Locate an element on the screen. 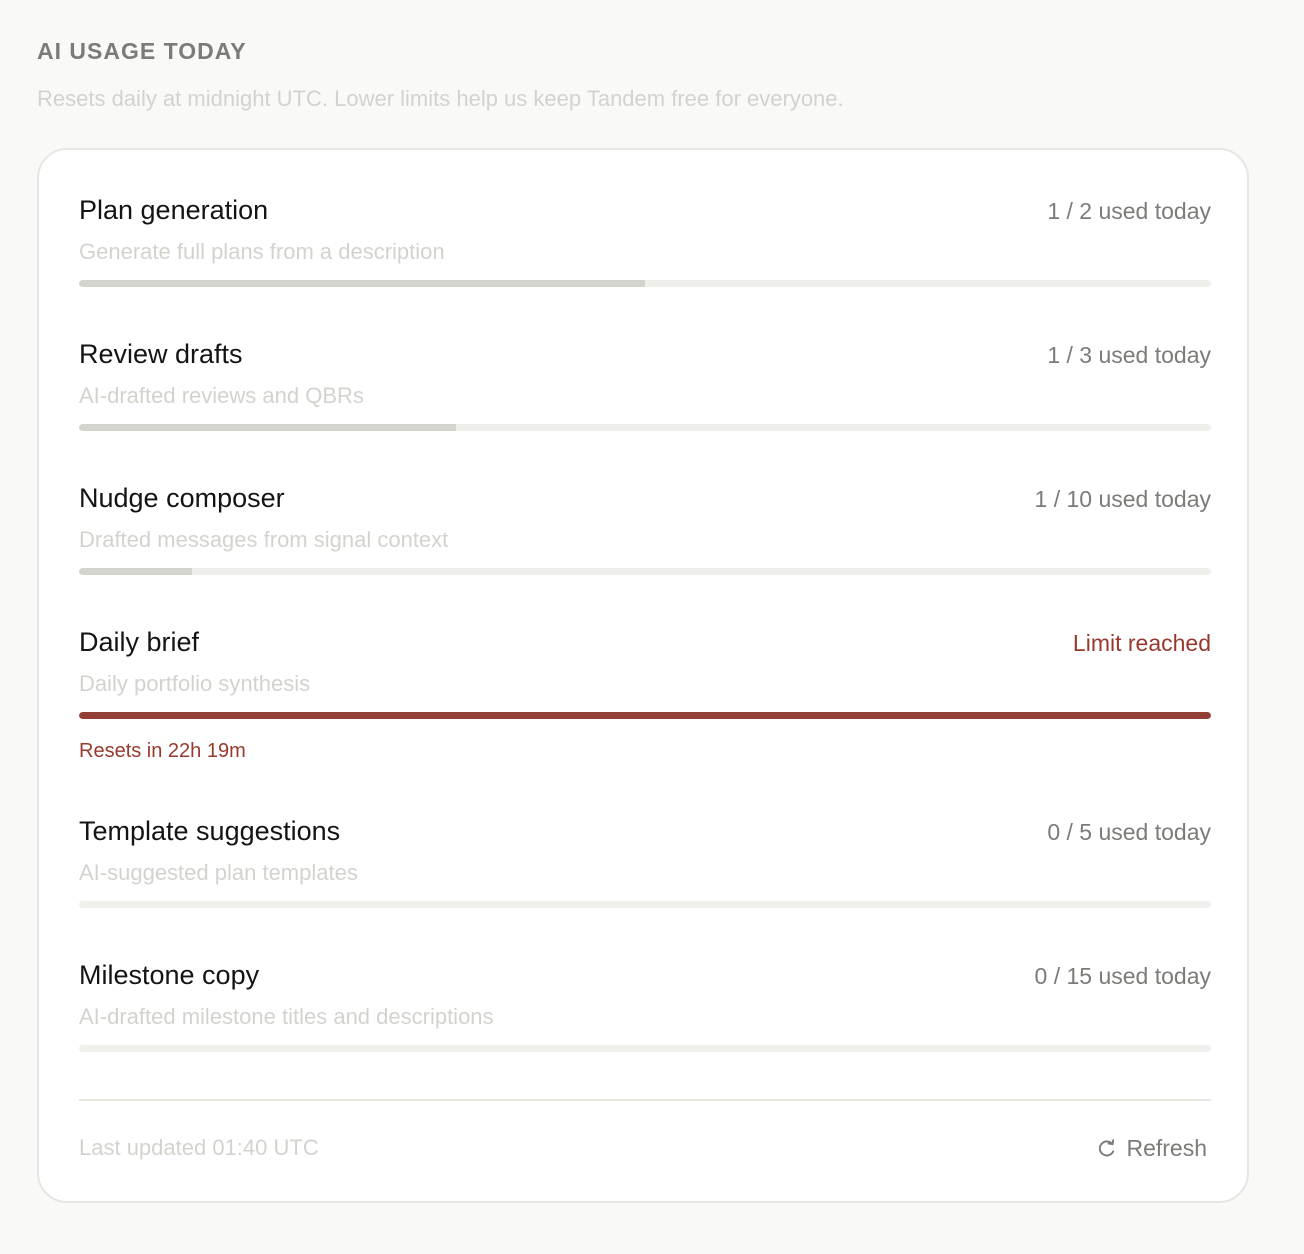 Image resolution: width=1304 pixels, height=1254 pixels. usage-name: Milestone copy is located at coordinates (169, 975).